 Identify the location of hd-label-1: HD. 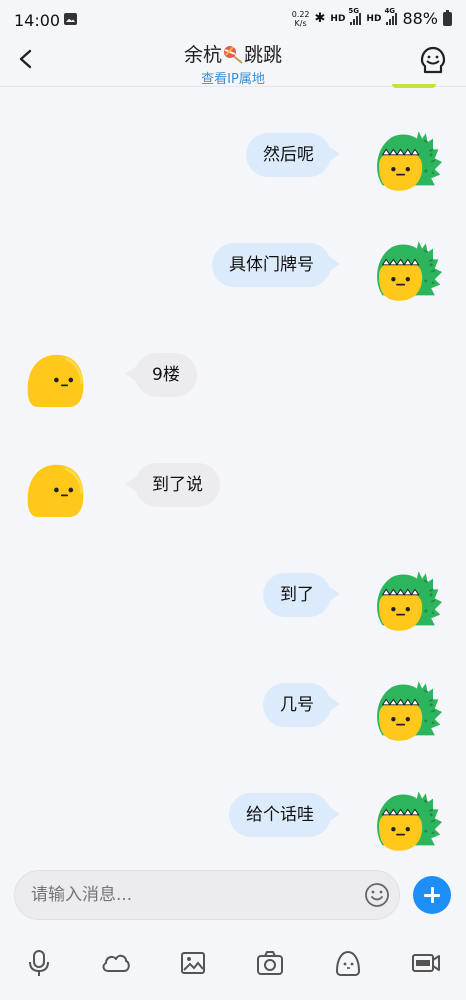
(338, 18).